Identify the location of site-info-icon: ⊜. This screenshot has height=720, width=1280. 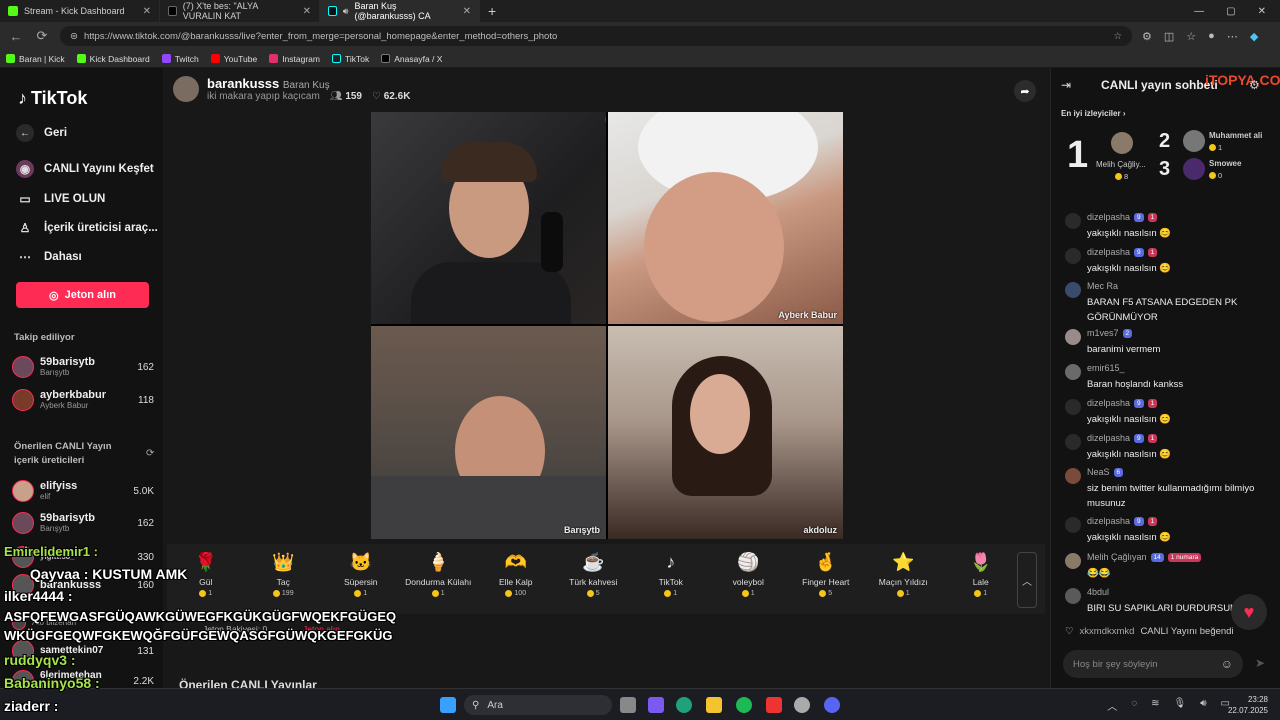
(74, 36).